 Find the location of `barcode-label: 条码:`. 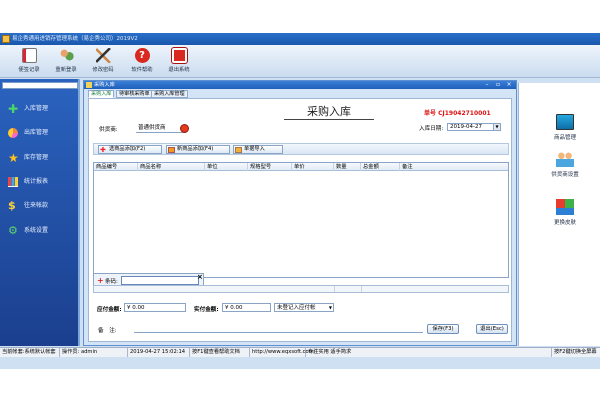

barcode-label: 条码: is located at coordinates (111, 282).